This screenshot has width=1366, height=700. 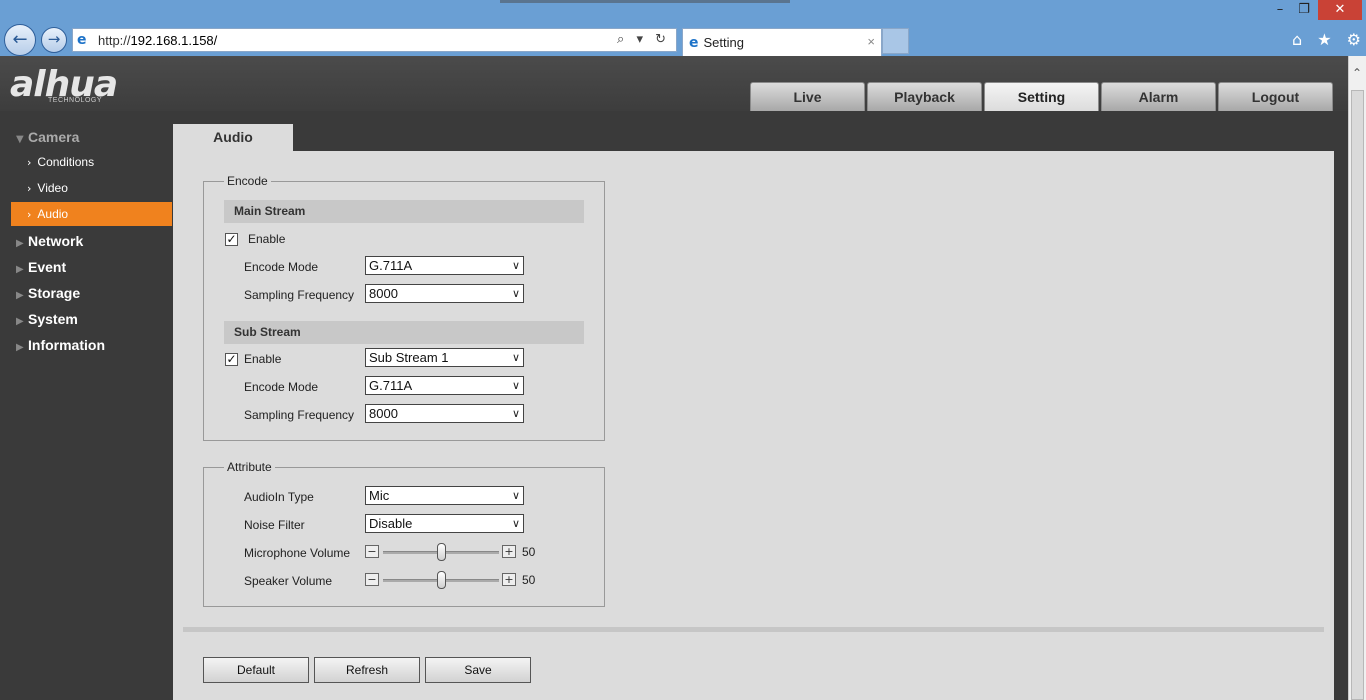 I want to click on sidebar-group-information: ▶ Information, so click(x=60, y=345).